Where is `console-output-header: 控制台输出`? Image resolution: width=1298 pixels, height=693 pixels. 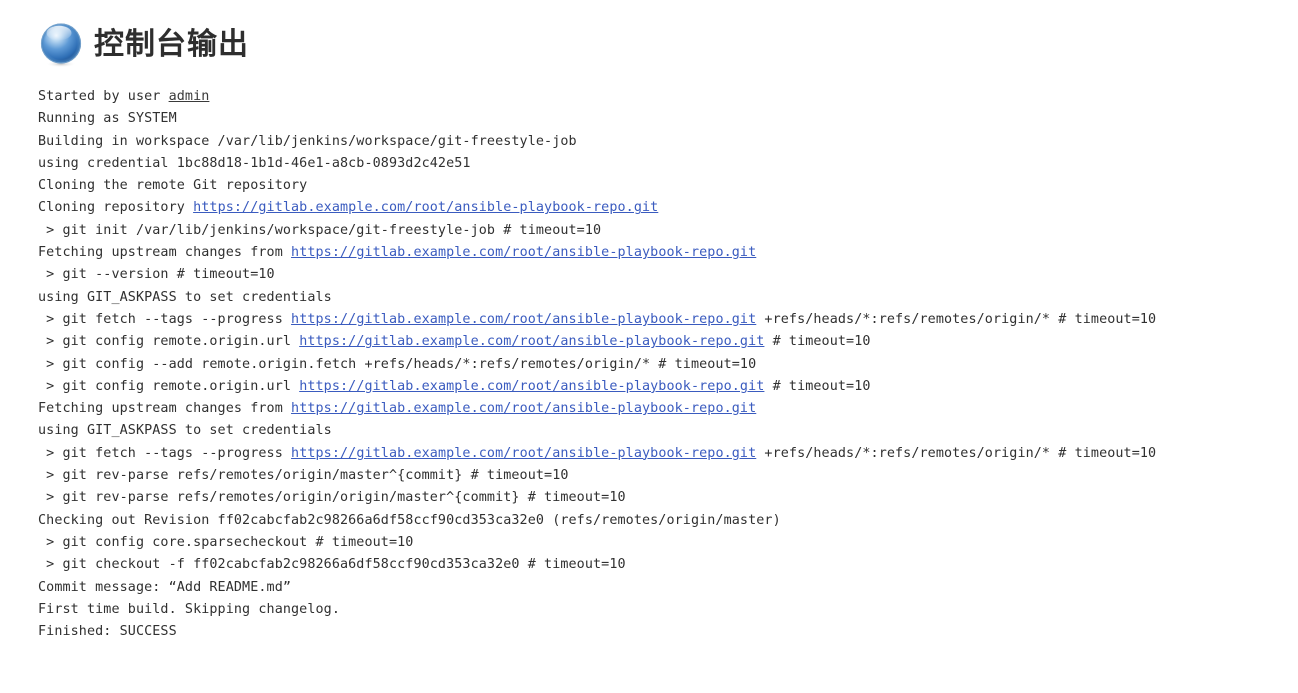
console-output-header: 控制台输出 is located at coordinates (649, 36).